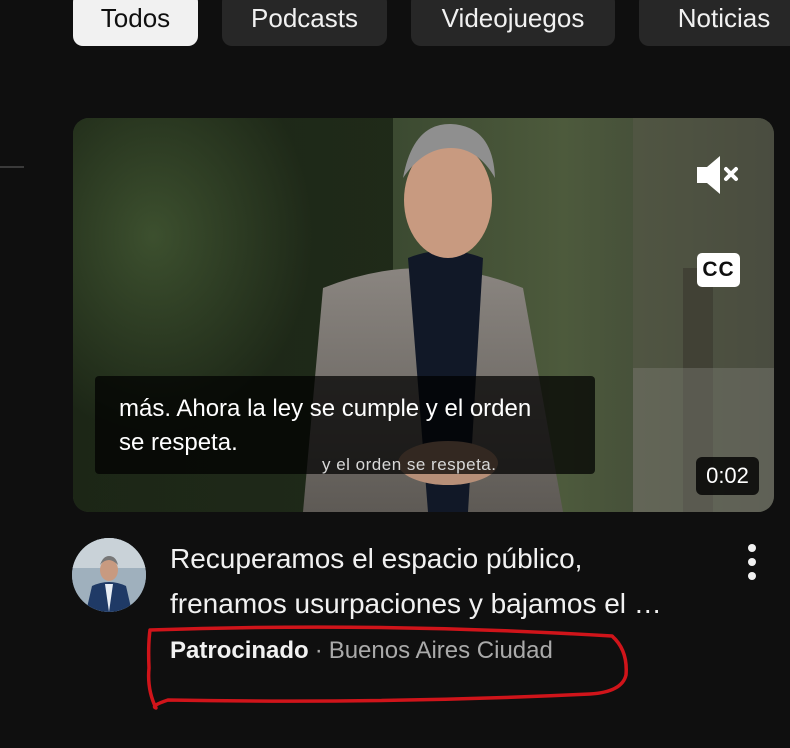 This screenshot has height=748, width=790. What do you see at coordinates (409, 464) in the screenshot?
I see `burned-in-subtitle: y el orden se respeta.` at bounding box center [409, 464].